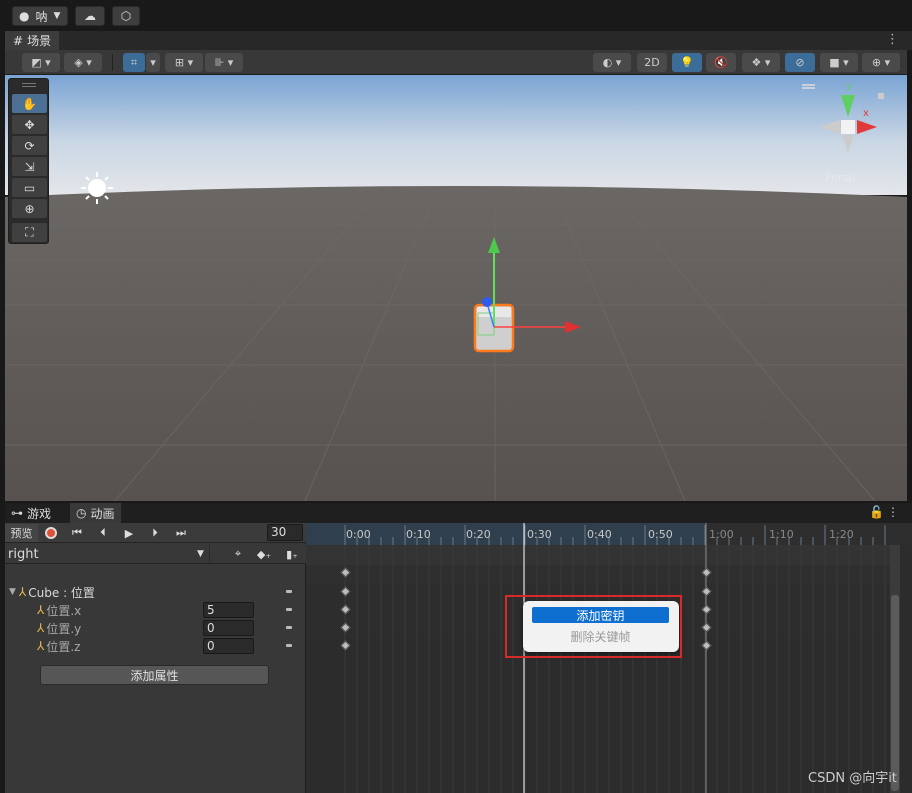 This screenshot has height=793, width=912. I want to click on hand-tool-button: ✋, so click(29, 103).